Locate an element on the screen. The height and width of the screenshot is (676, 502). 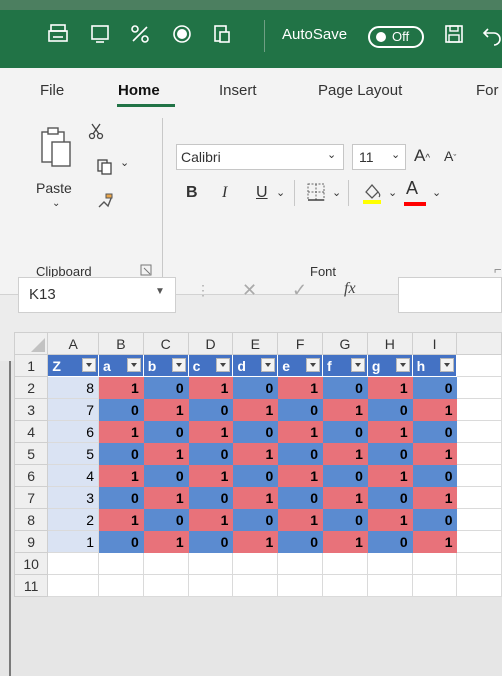
tab-file: File is located at coordinates (52, 90).